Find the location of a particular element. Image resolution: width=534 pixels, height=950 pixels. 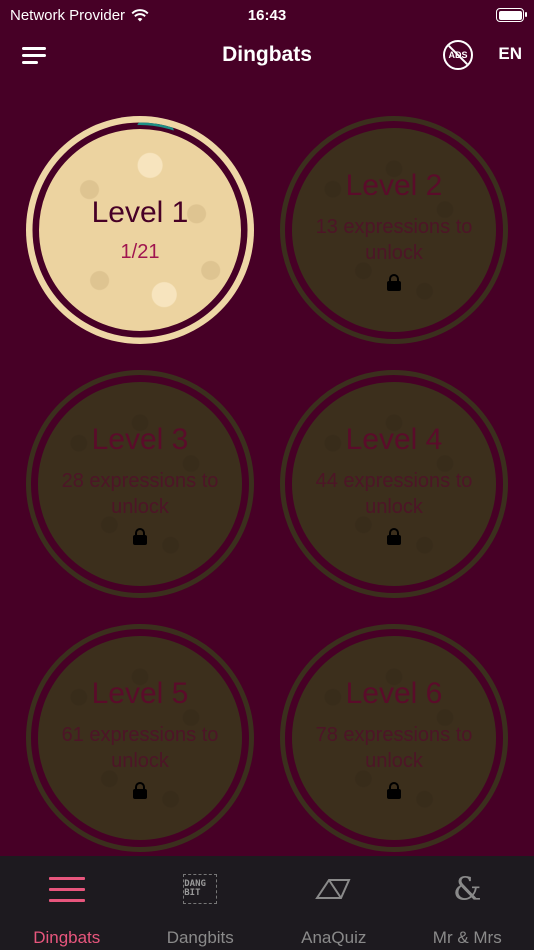

level-card-3: Level 3 28 expressions to unlock is located at coordinates (140, 484).